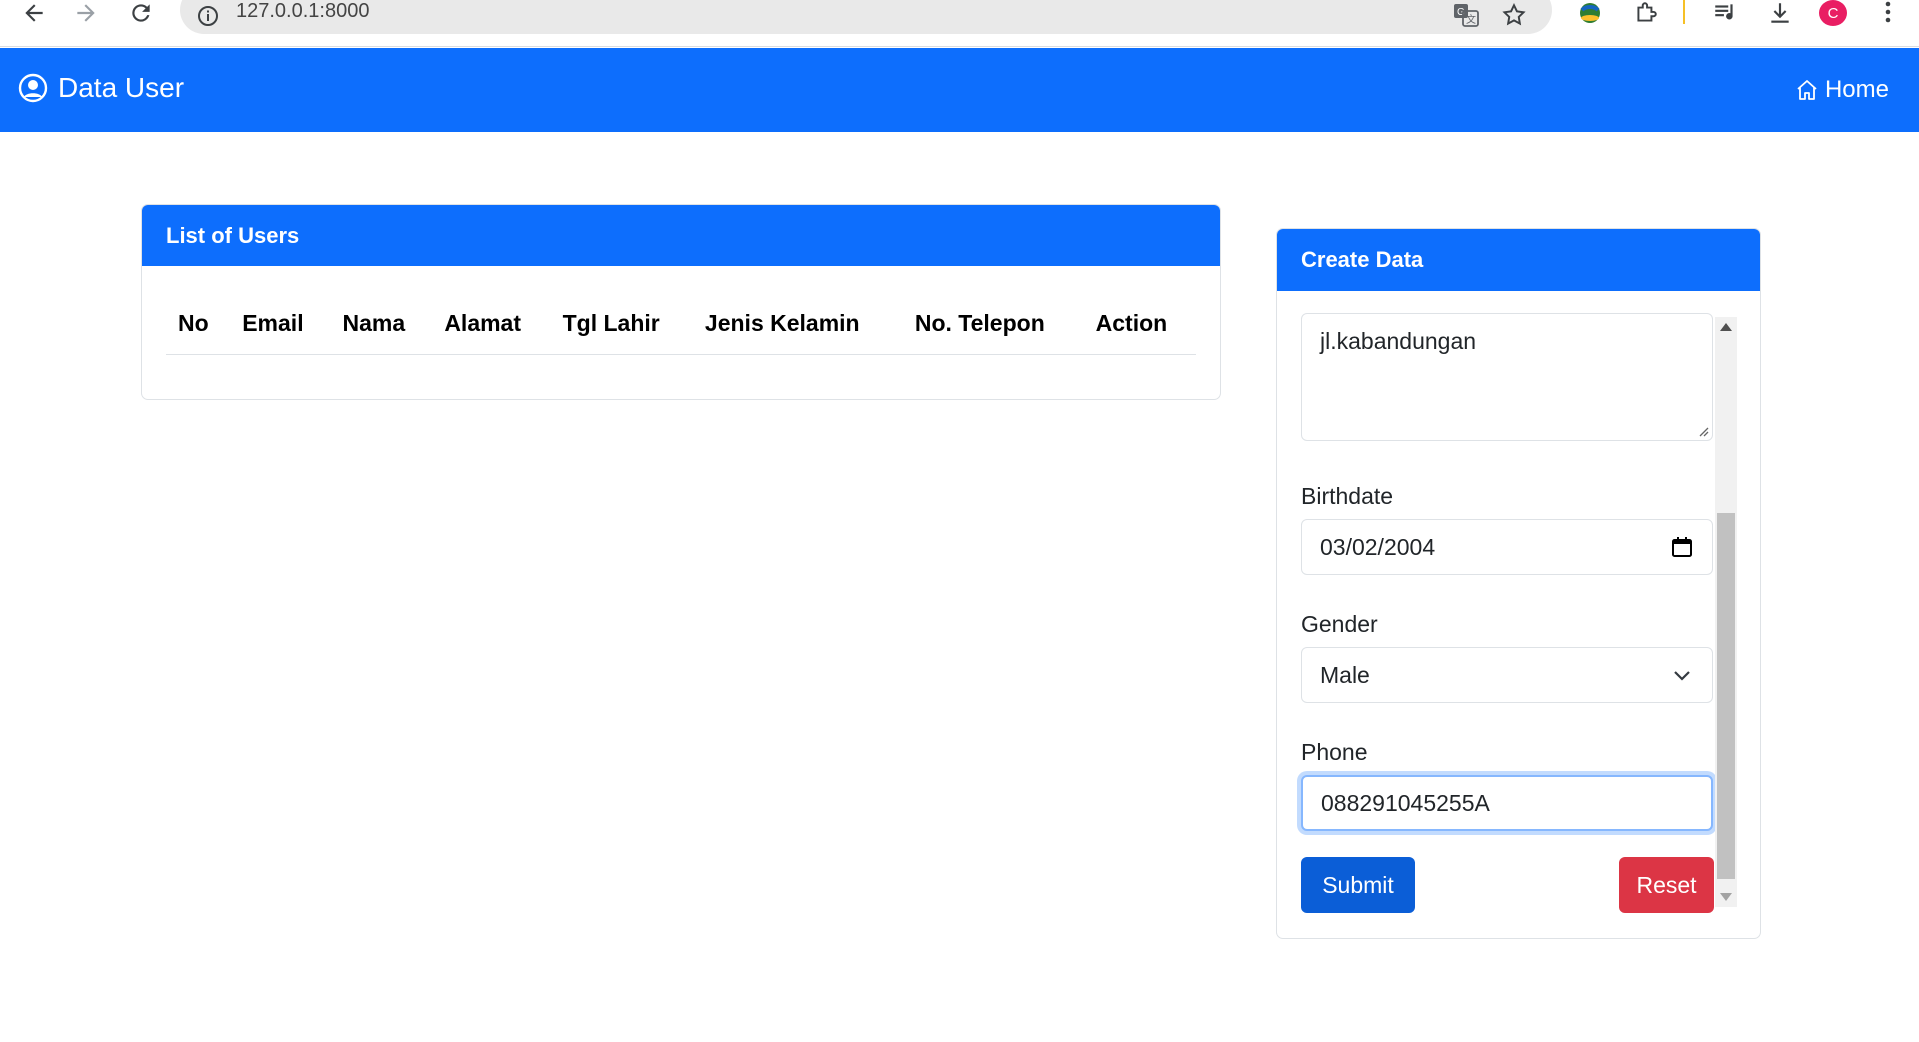 Image resolution: width=1919 pixels, height=1042 pixels. What do you see at coordinates (1514, 15) in the screenshot?
I see `star-icon` at bounding box center [1514, 15].